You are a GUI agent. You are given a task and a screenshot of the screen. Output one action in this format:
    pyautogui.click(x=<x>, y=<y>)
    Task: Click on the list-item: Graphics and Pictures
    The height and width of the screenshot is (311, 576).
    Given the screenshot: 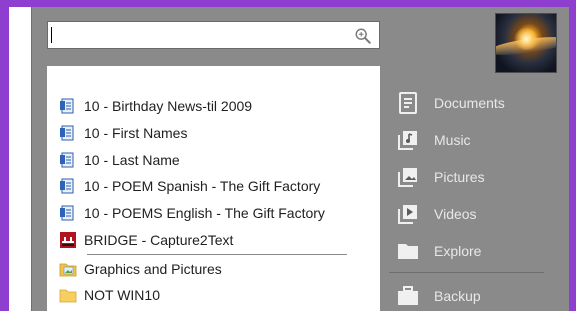 What is the action you would take?
    pyautogui.click(x=140, y=269)
    